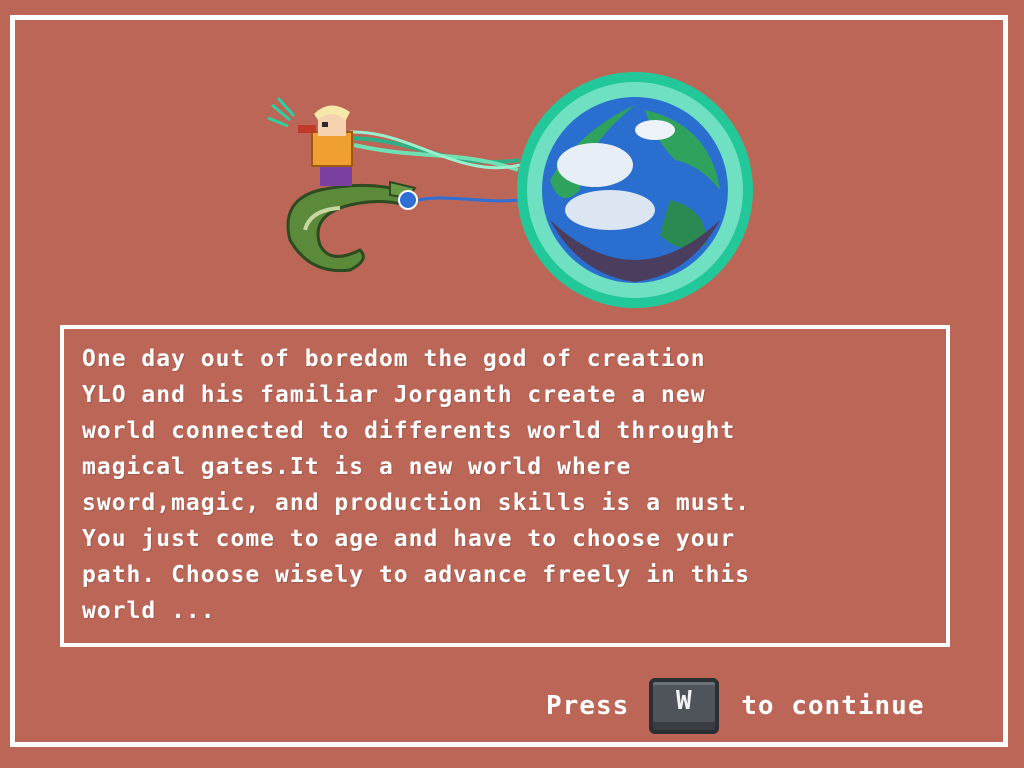 Image resolution: width=1024 pixels, height=768 pixels. Describe the element at coordinates (635, 190) in the screenshot. I see `planet-globe-icon` at that location.